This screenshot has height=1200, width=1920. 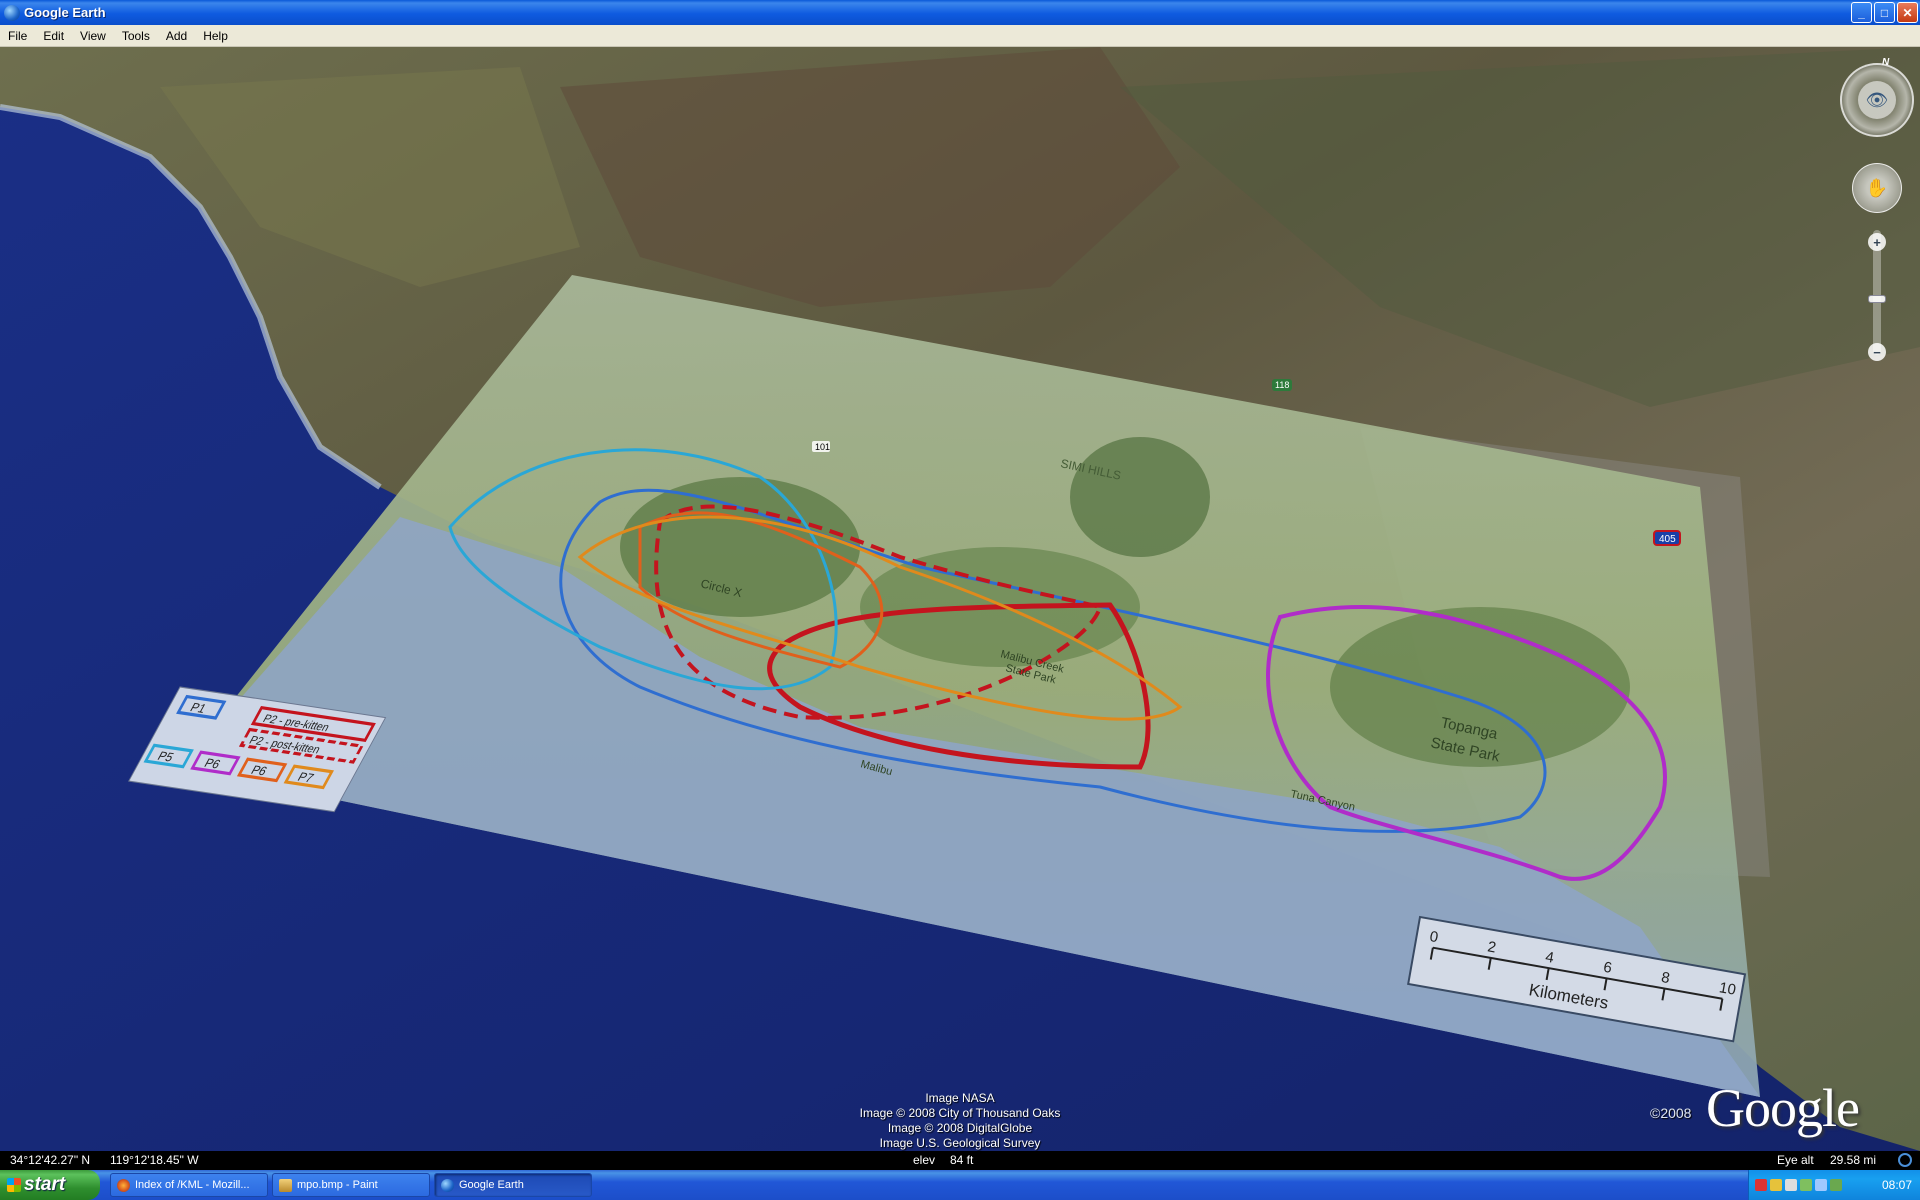 What do you see at coordinates (1821, 1185) in the screenshot?
I see `update-icon` at bounding box center [1821, 1185].